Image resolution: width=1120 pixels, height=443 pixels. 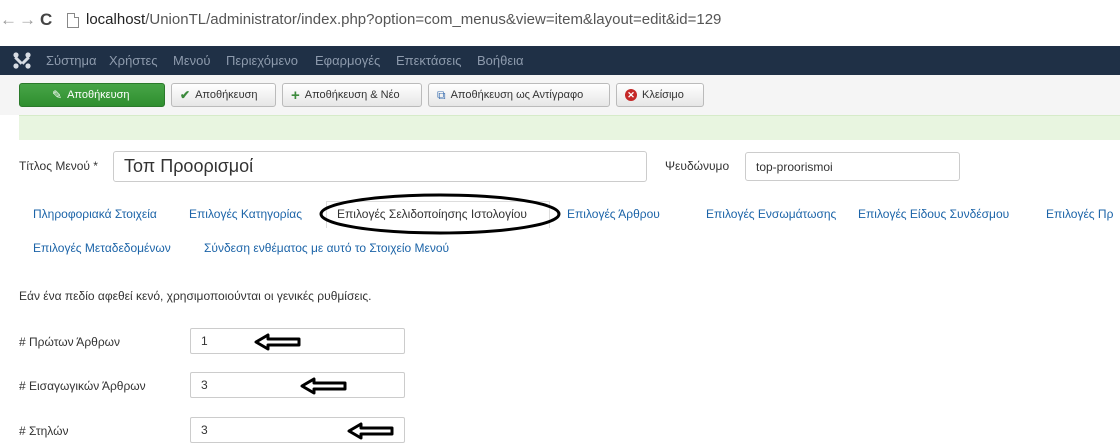 I want to click on menu-components: Εφαρμογές, so click(x=347, y=60).